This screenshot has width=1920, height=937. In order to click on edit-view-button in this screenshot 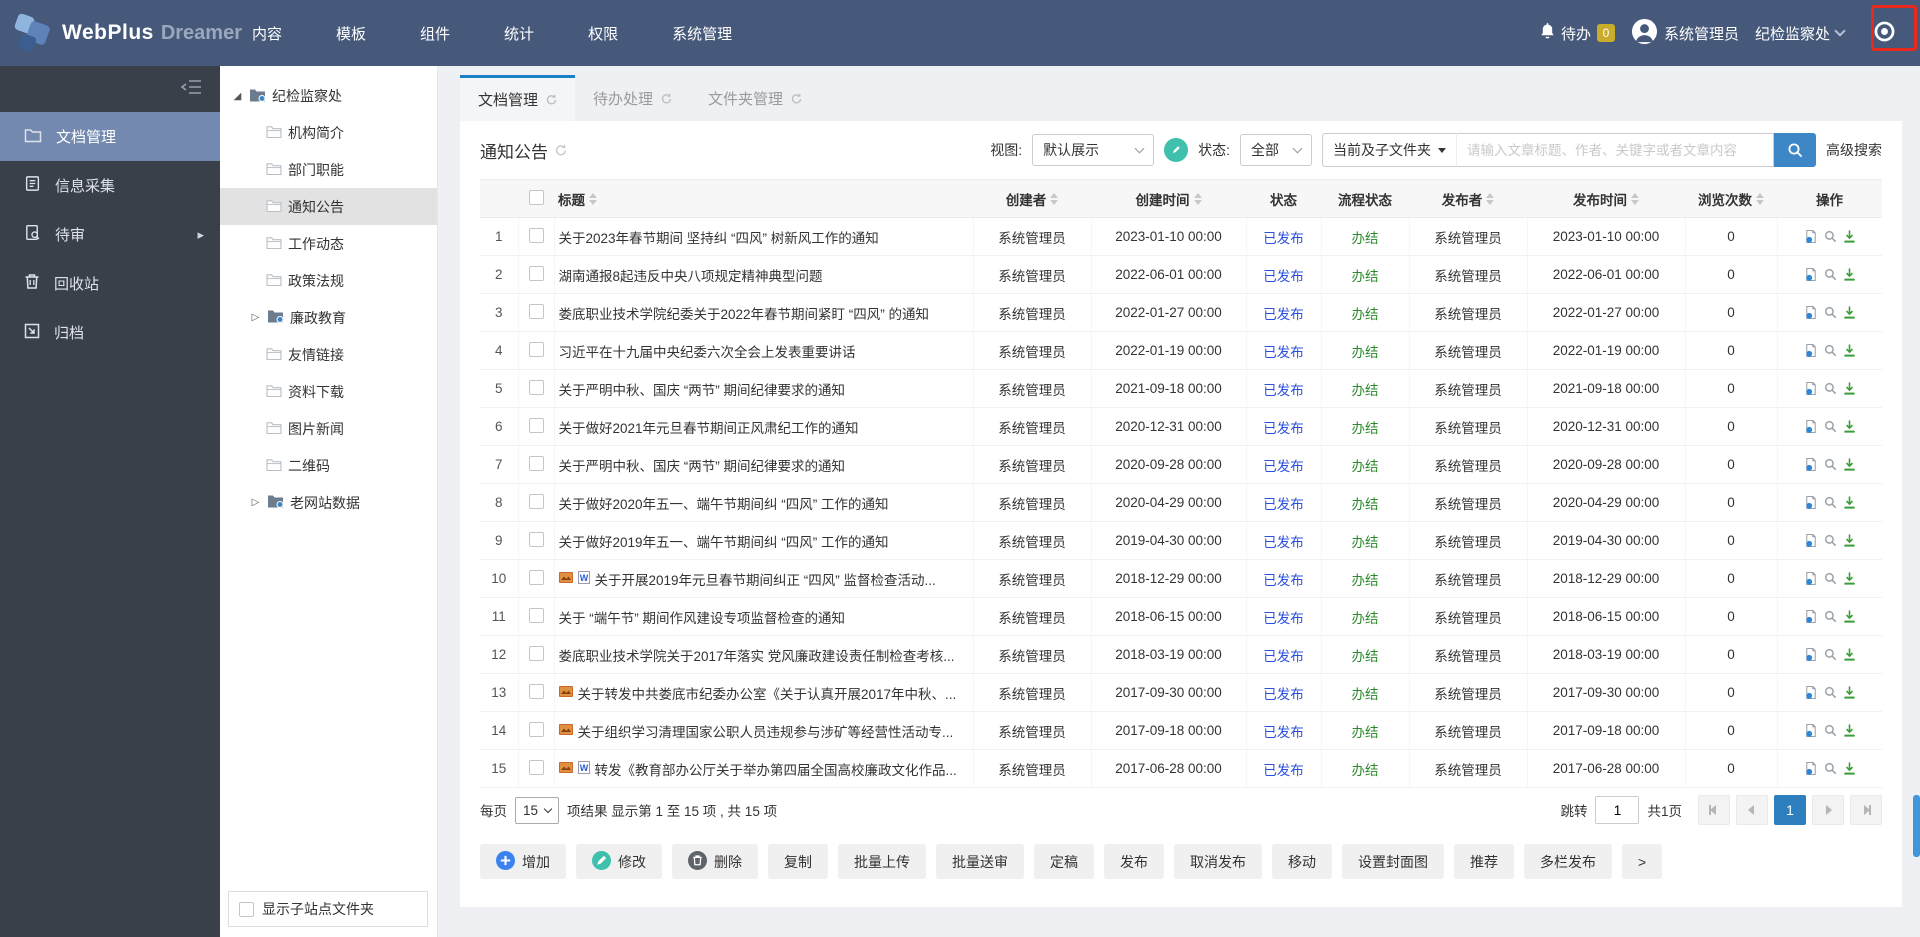, I will do `click(1176, 150)`.